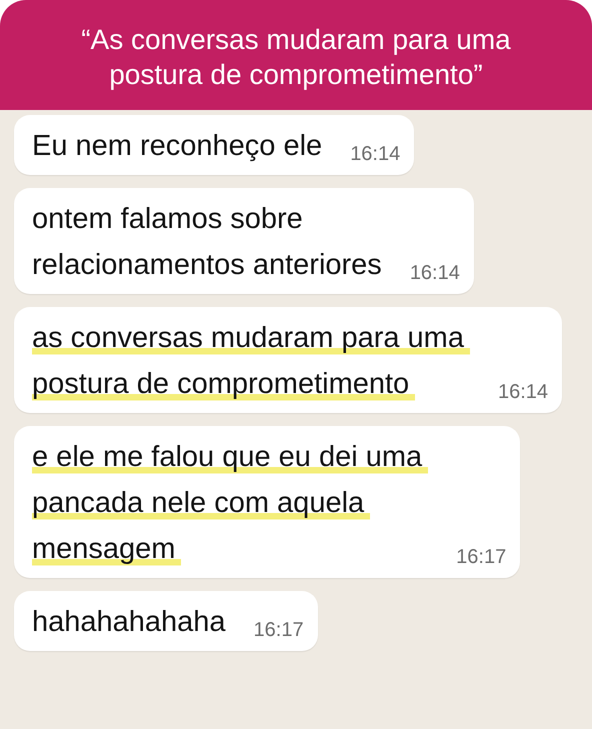 The height and width of the screenshot is (729, 592). I want to click on message-text: Eu nem reconheço ele, so click(177, 146).